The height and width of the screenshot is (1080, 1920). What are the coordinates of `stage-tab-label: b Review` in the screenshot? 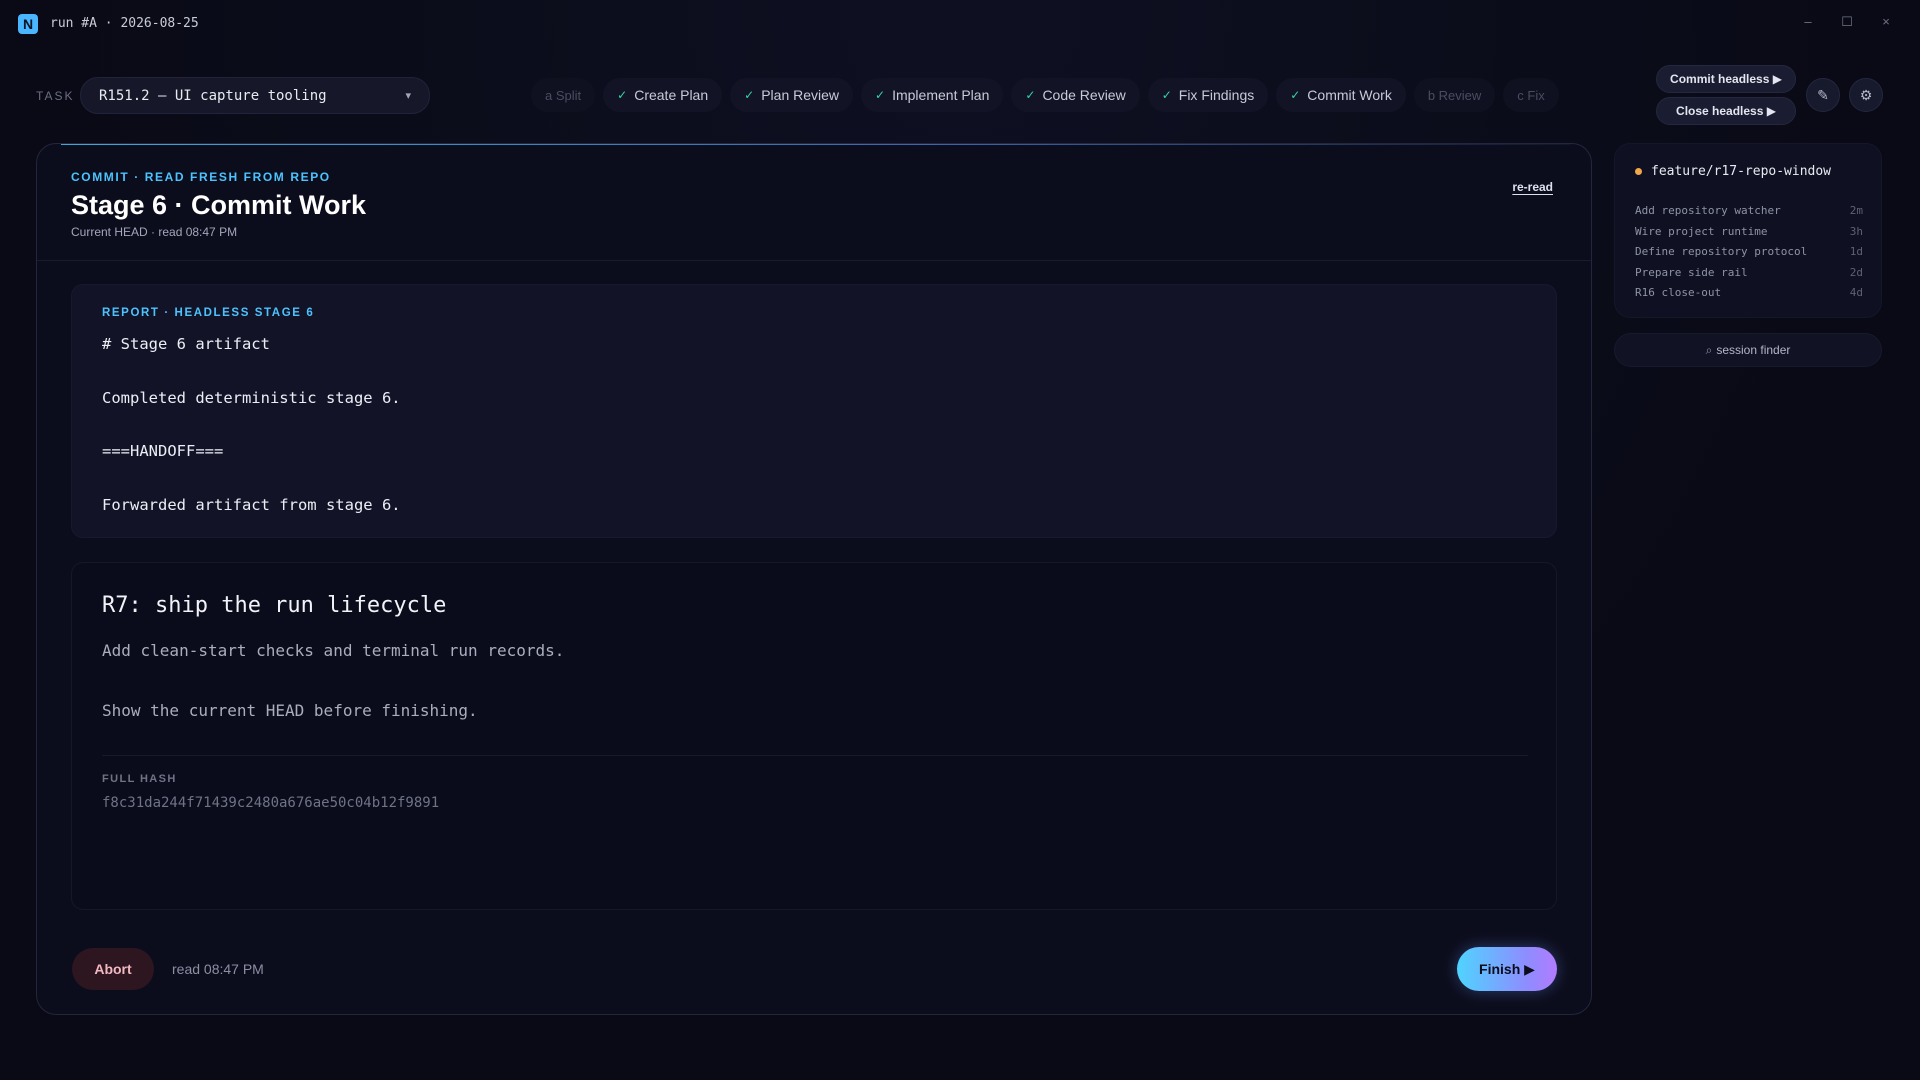 It's located at (1454, 95).